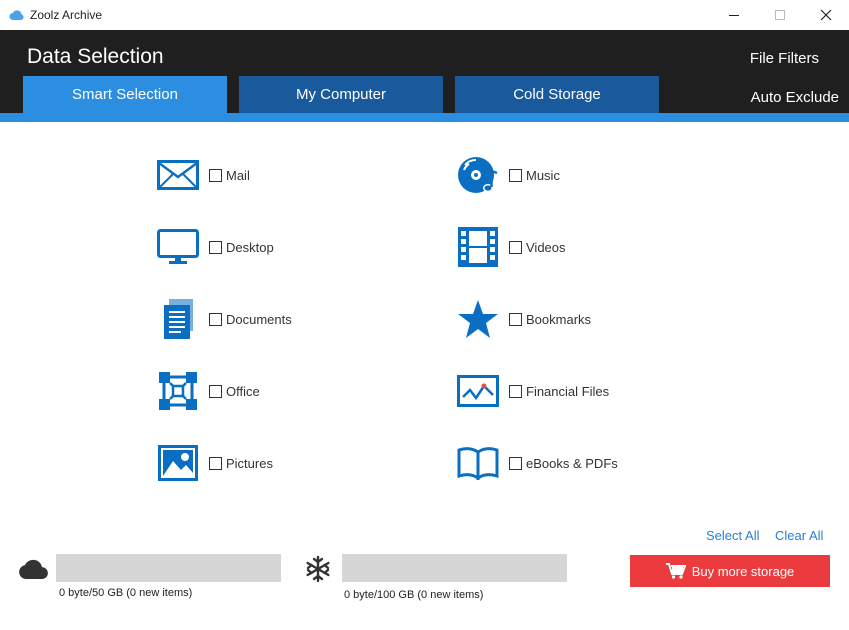  What do you see at coordinates (734, 15) in the screenshot?
I see `minimize-button` at bounding box center [734, 15].